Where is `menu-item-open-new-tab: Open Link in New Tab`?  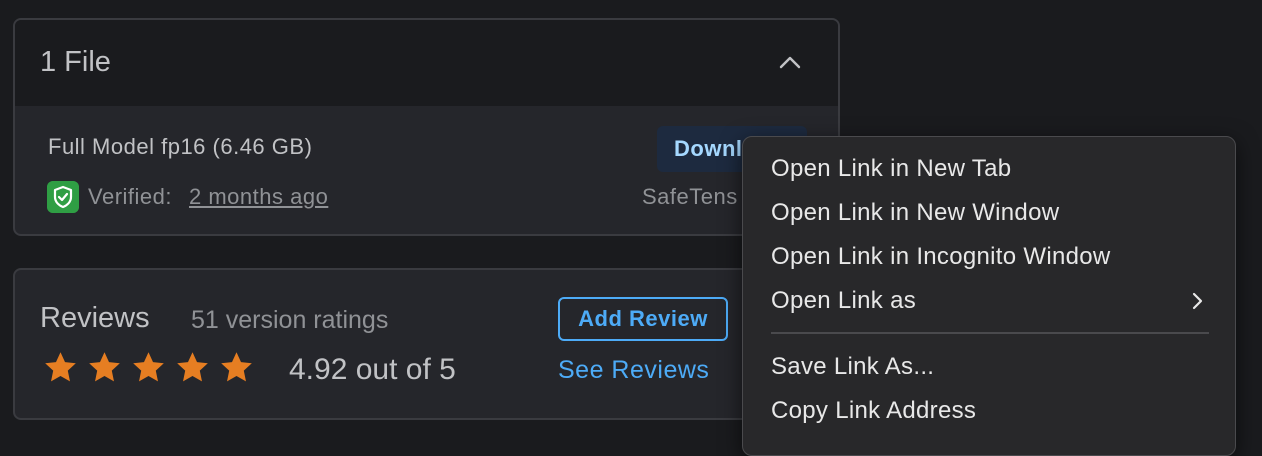
menu-item-open-new-tab: Open Link in New Tab is located at coordinates (891, 169).